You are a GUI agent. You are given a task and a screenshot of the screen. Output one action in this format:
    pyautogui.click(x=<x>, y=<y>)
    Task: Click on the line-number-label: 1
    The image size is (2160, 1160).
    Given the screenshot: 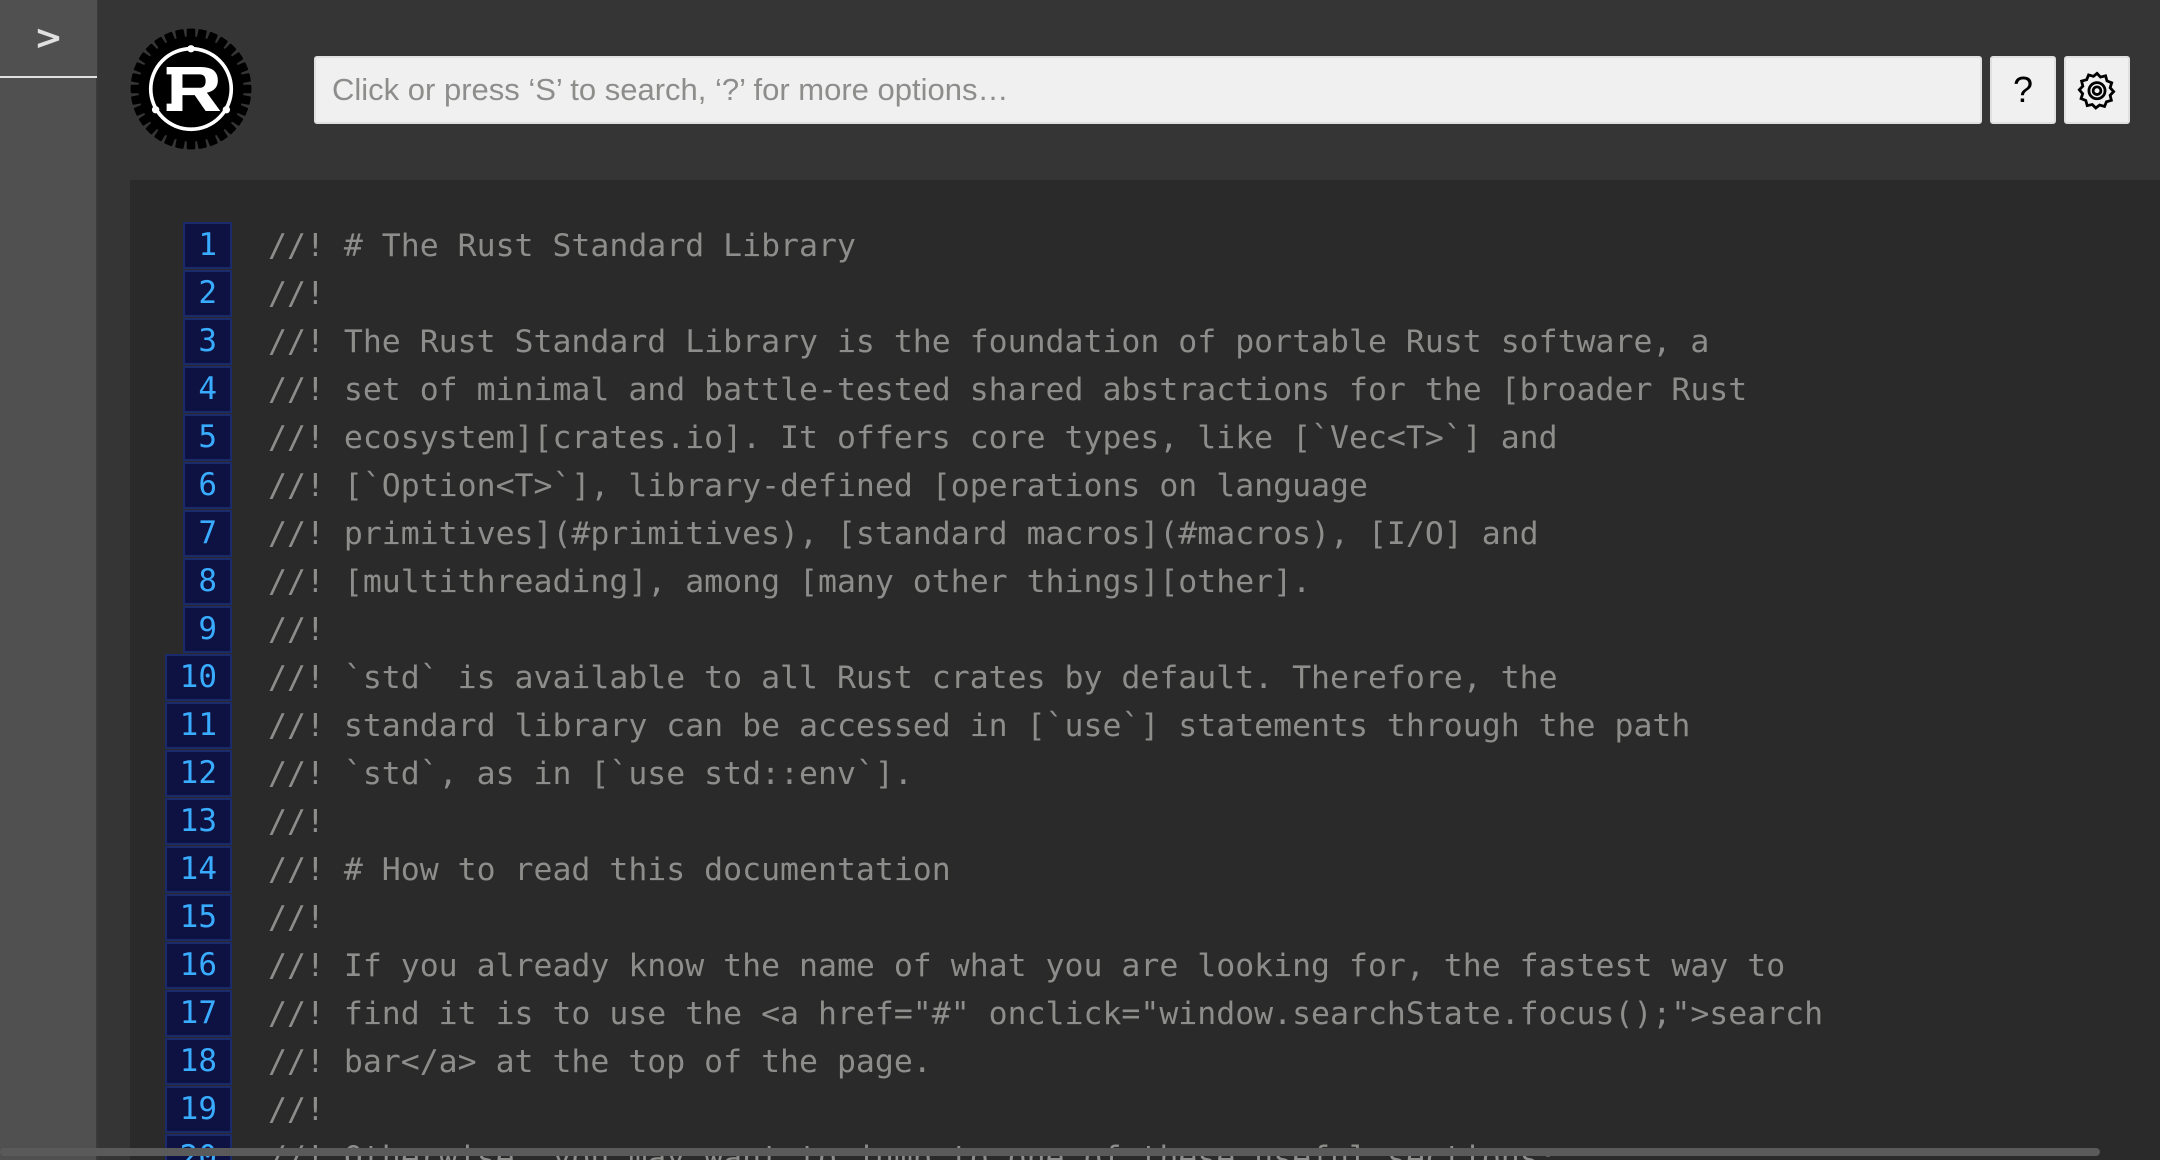 What is the action you would take?
    pyautogui.click(x=207, y=245)
    